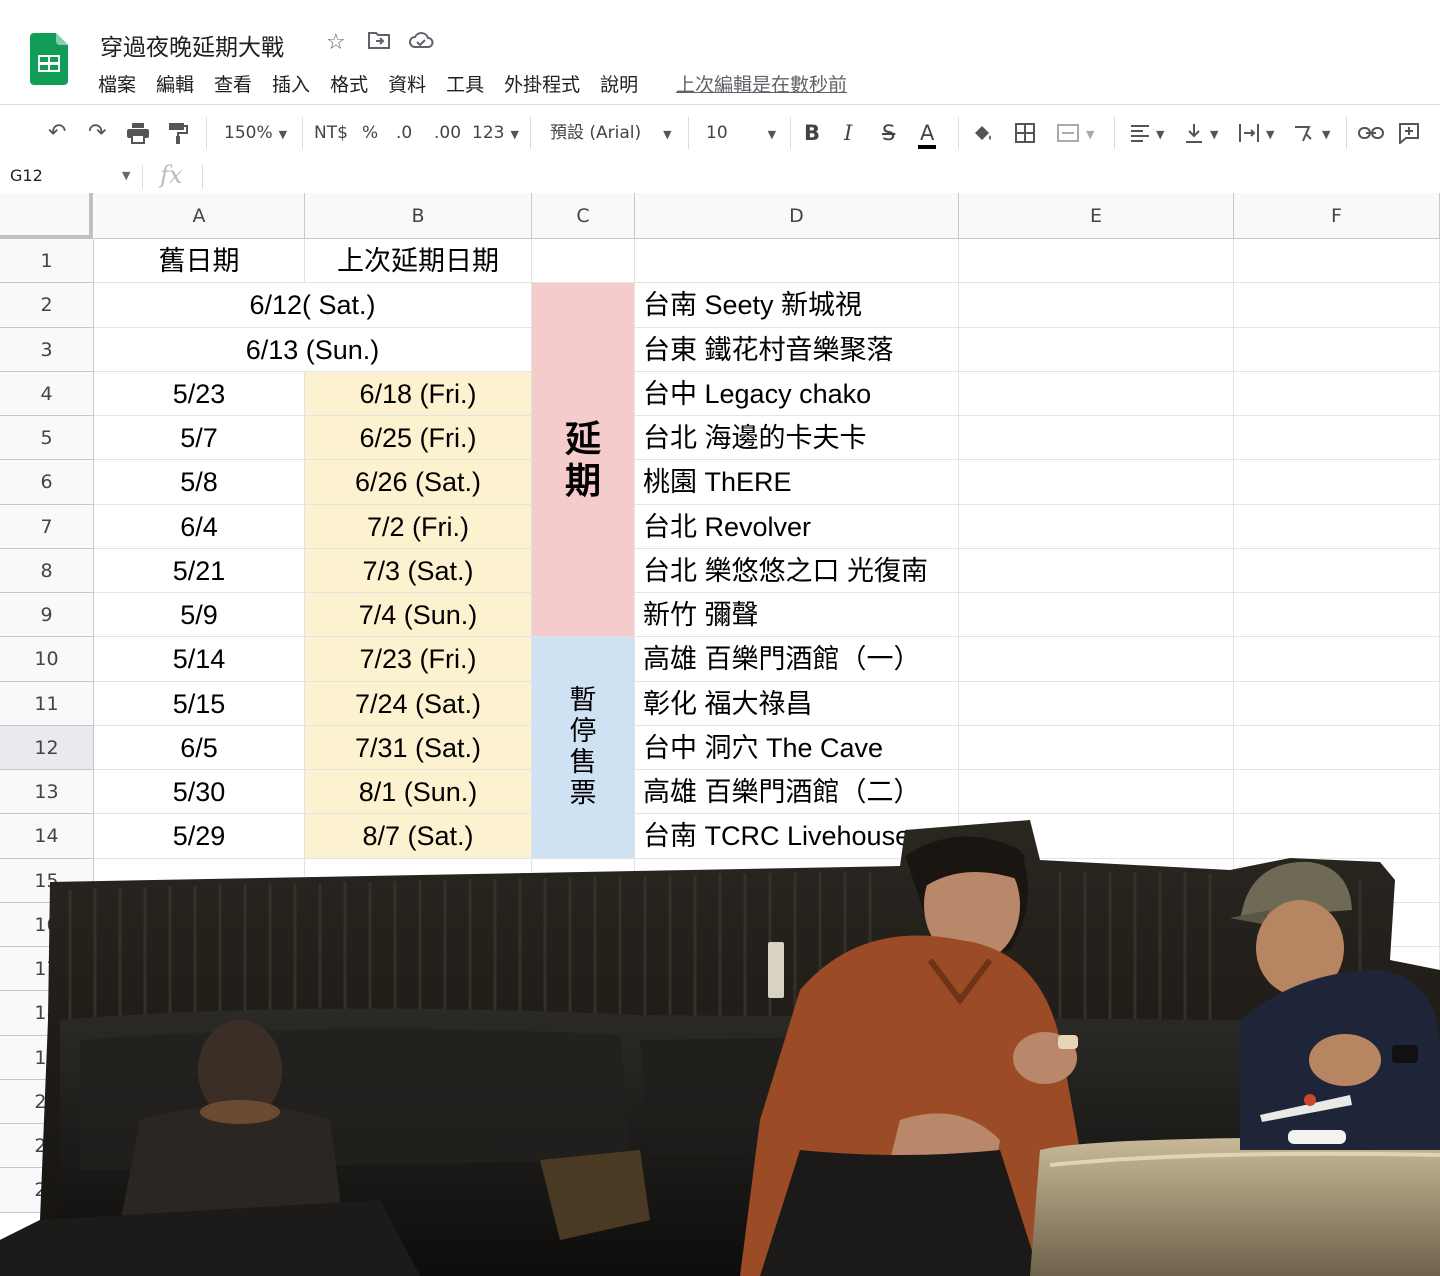 The width and height of the screenshot is (1440, 1276). Describe the element at coordinates (797, 792) in the screenshot. I see `cell-venue: 高雄 百樂門酒館（二）` at that location.